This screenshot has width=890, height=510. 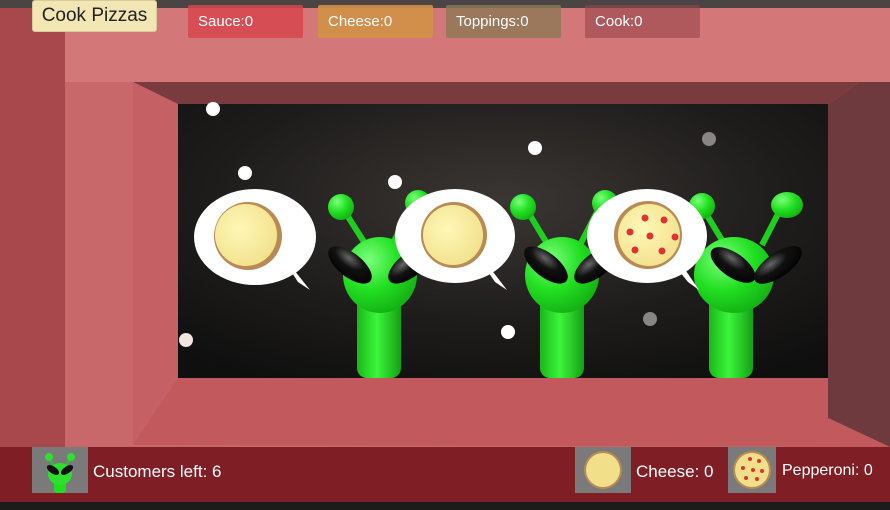 I want to click on pepperoni-pizza-count: Pepperoni: 0, so click(x=827, y=470).